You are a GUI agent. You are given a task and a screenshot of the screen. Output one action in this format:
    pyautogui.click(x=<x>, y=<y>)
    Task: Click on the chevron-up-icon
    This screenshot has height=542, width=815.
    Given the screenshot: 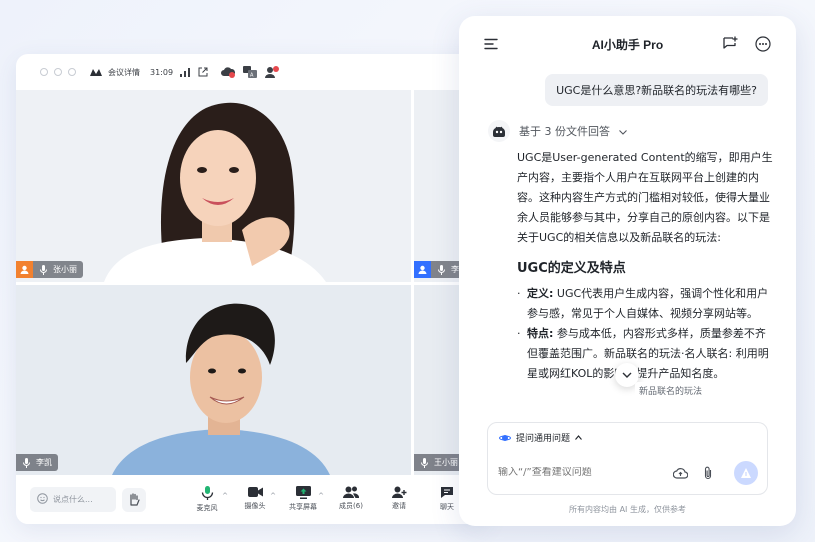 What is the action you would take?
    pyautogui.click(x=578, y=437)
    